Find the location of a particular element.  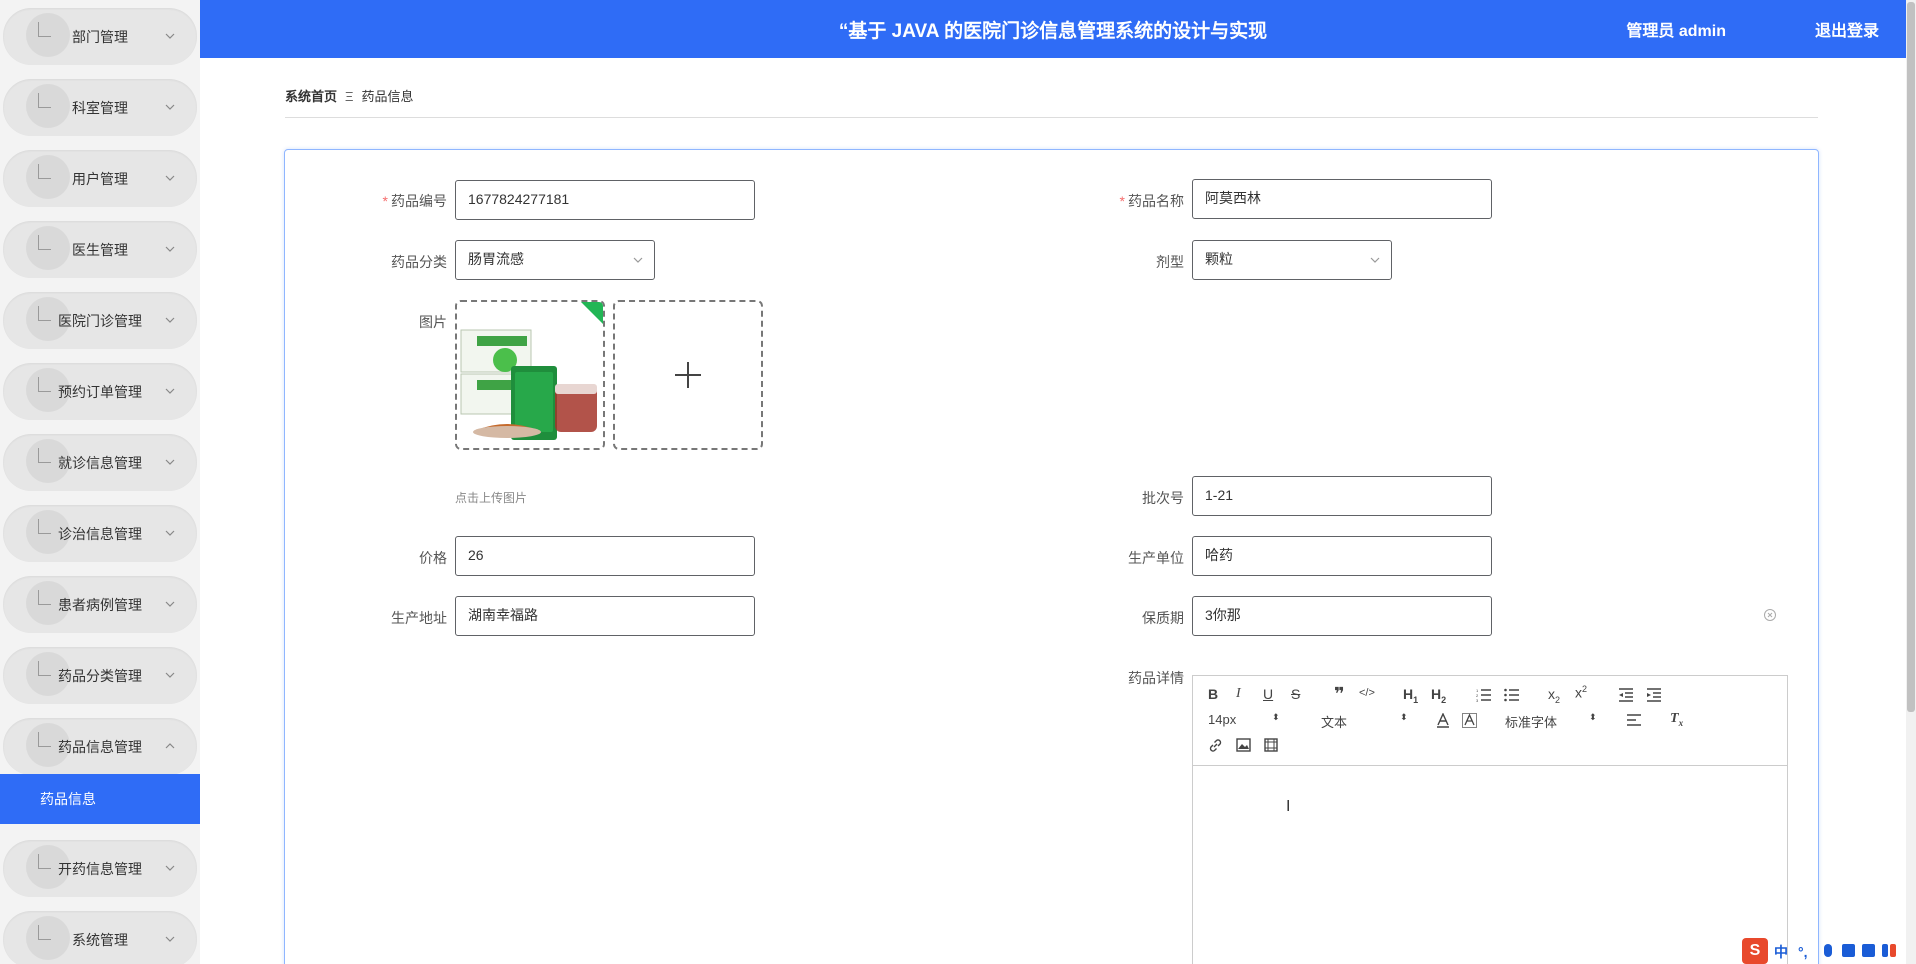

sogou-logo-icon: S is located at coordinates (1755, 951).